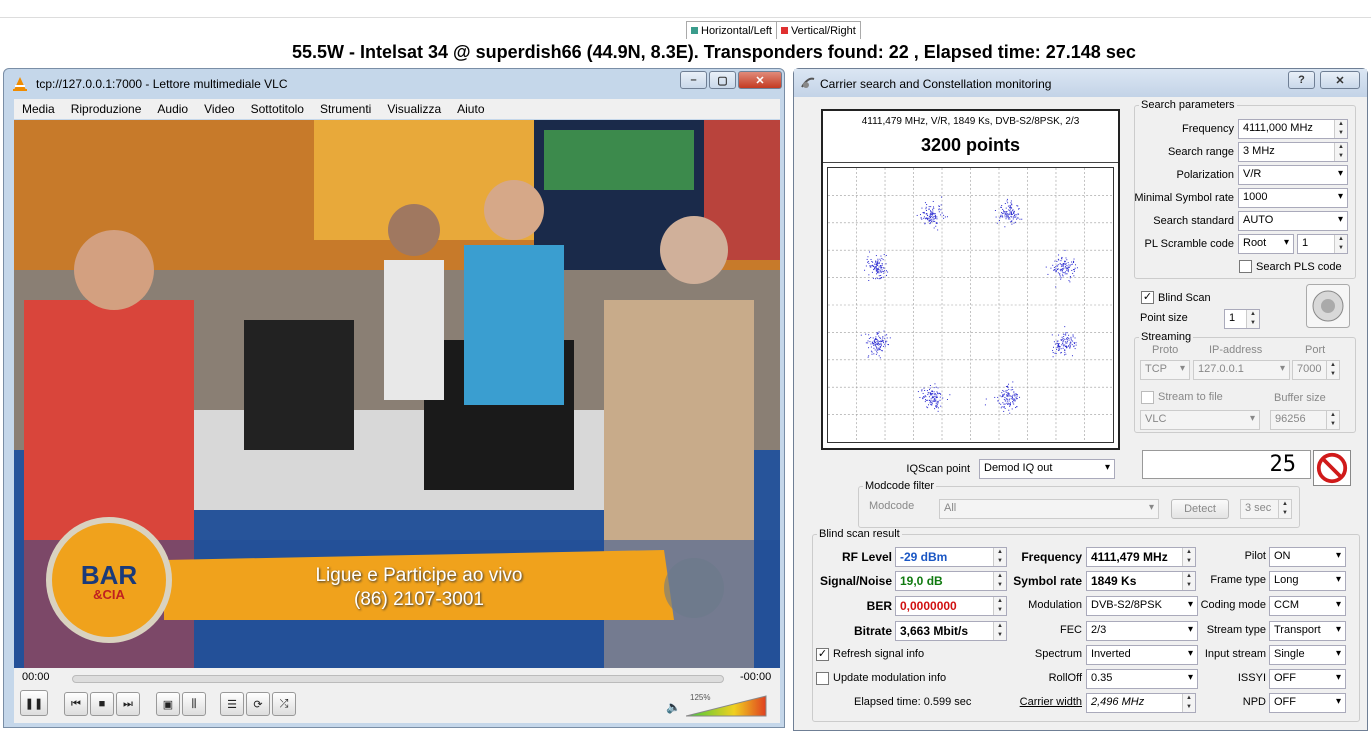  What do you see at coordinates (1189, 244) in the screenshot?
I see `pl-scramble-label: PL Scramble code` at bounding box center [1189, 244].